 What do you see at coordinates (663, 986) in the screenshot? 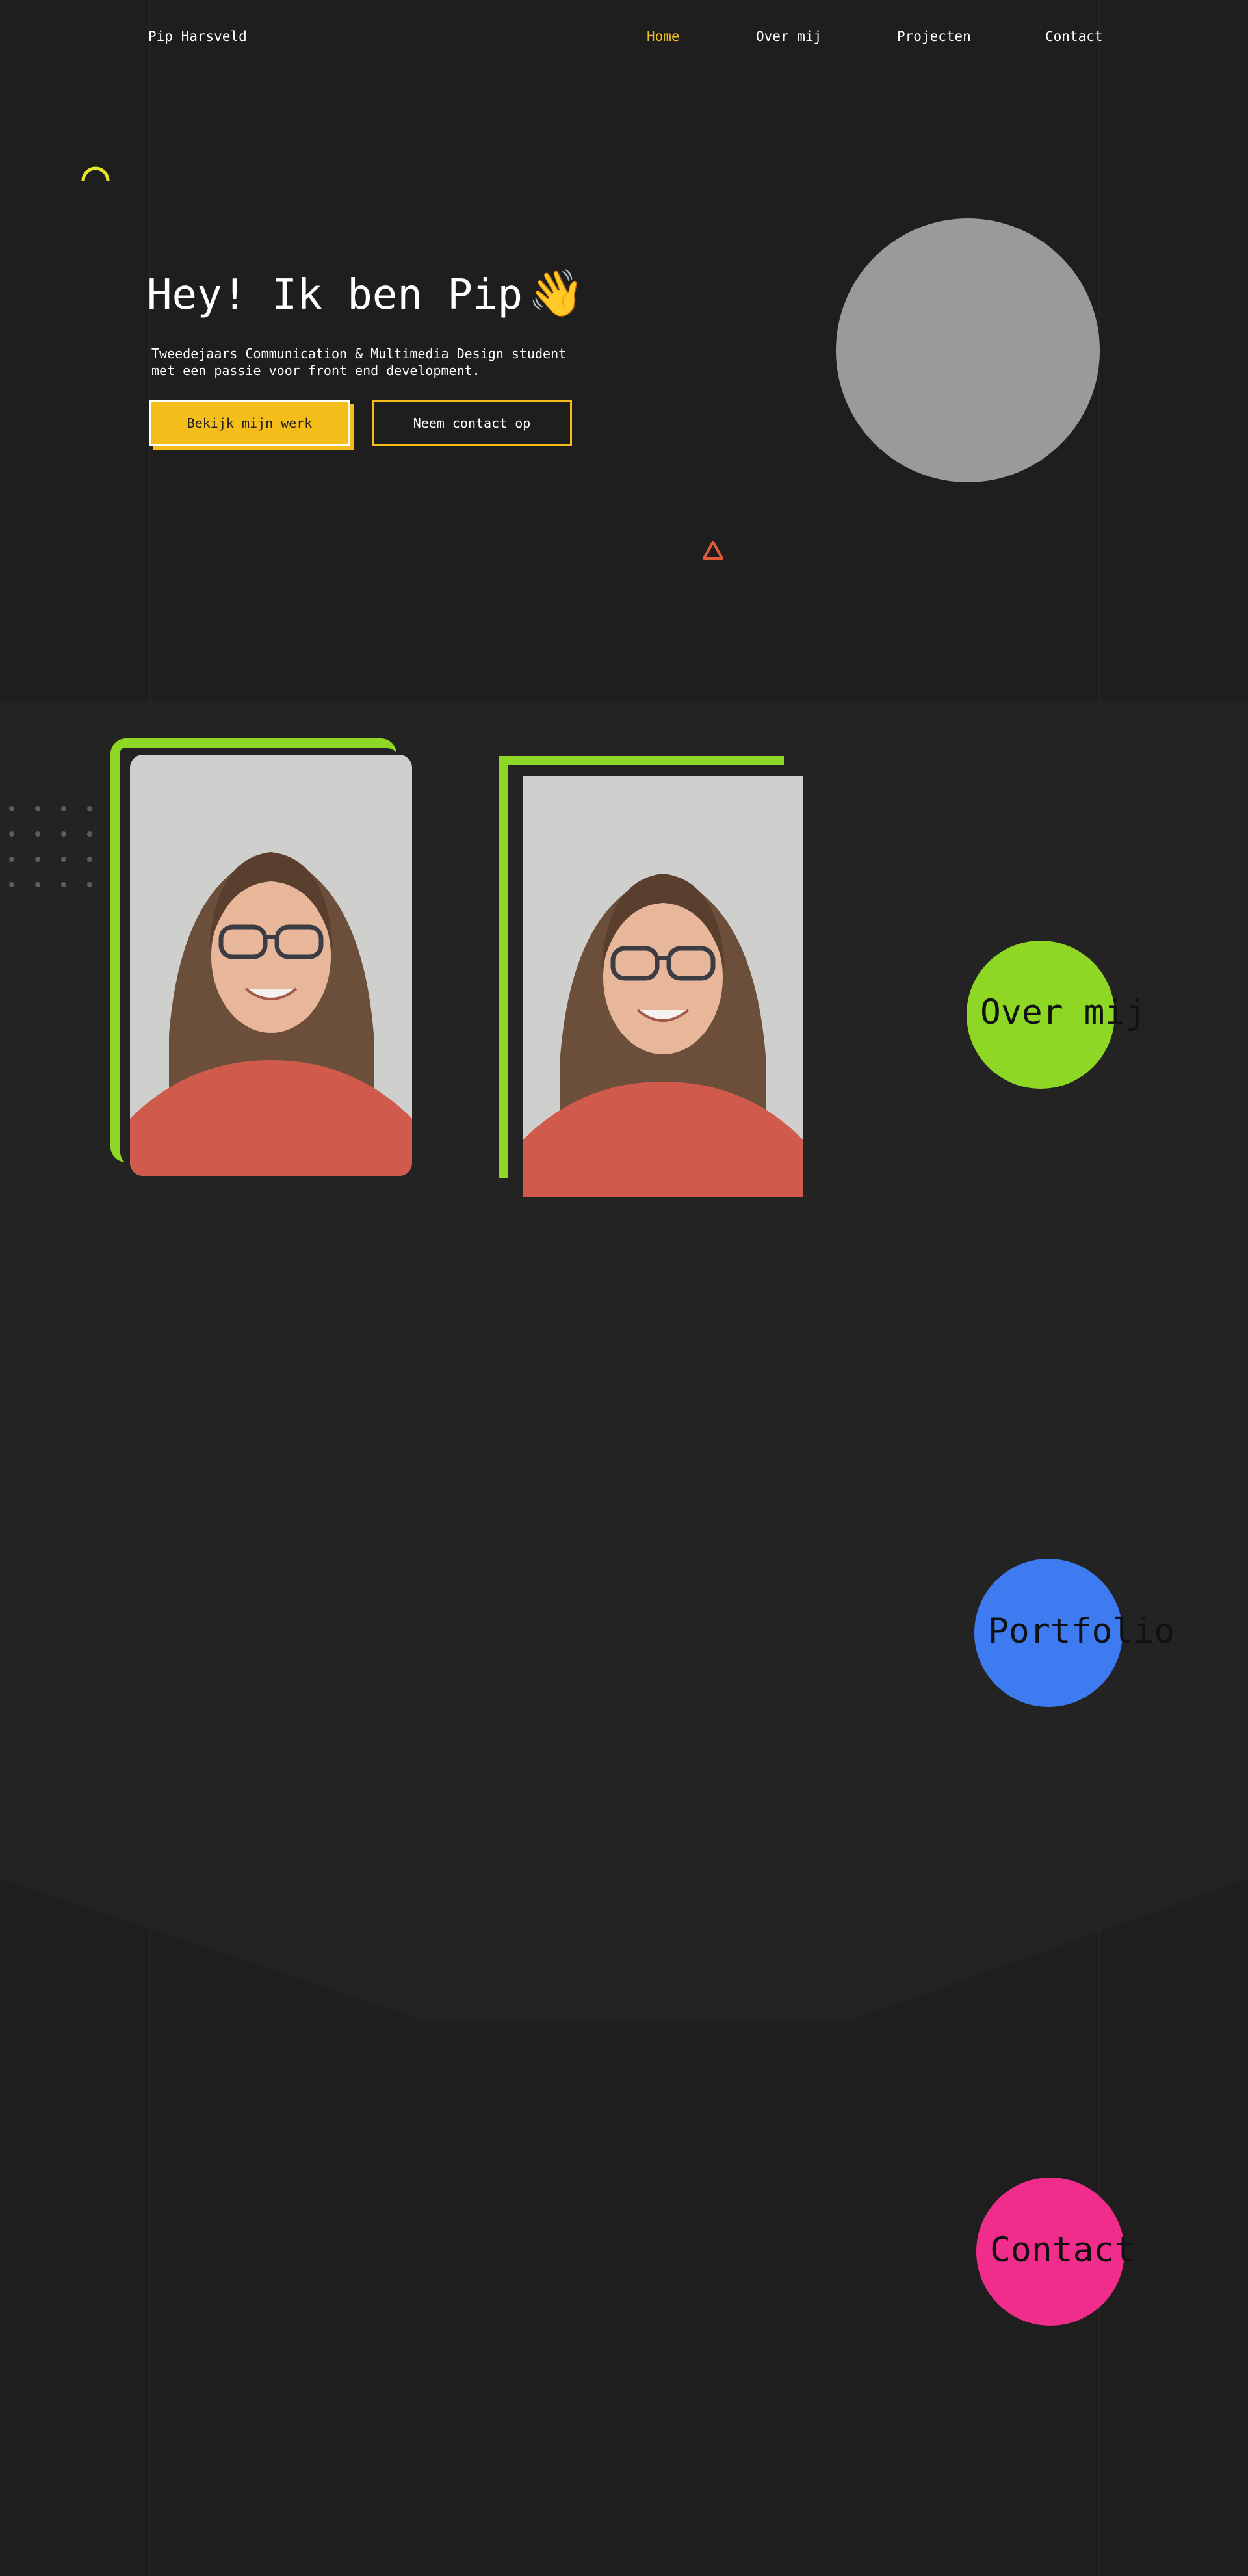
I see `profile-photo-square` at bounding box center [663, 986].